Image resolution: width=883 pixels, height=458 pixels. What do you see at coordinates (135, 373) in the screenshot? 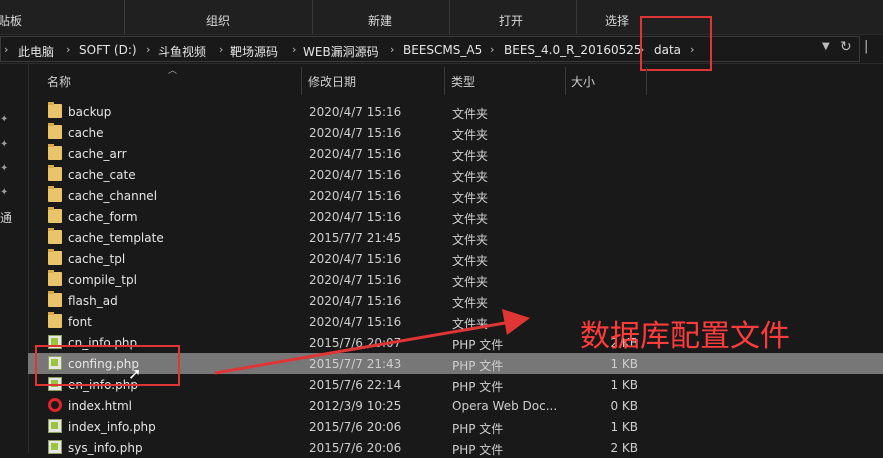
I see `mouse-cursor-icon: ➚` at bounding box center [135, 373].